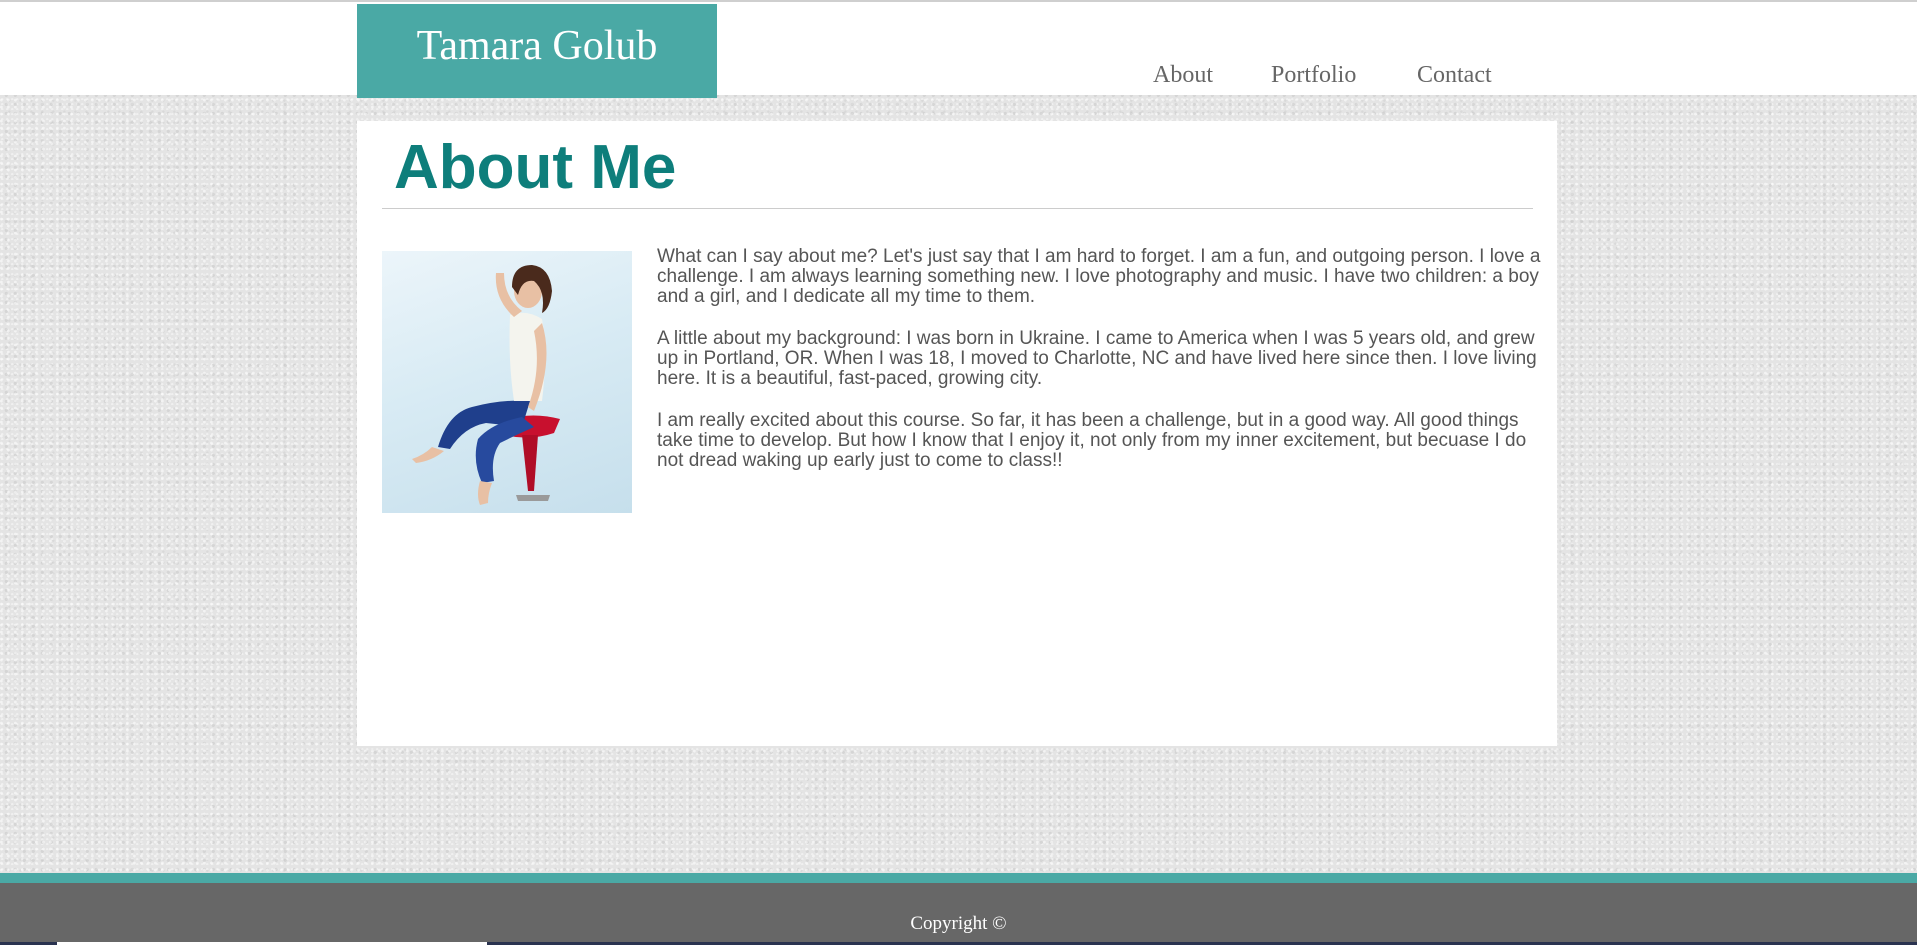 The height and width of the screenshot is (945, 1917). Describe the element at coordinates (535, 167) in the screenshot. I see `page-title: About Me` at that location.